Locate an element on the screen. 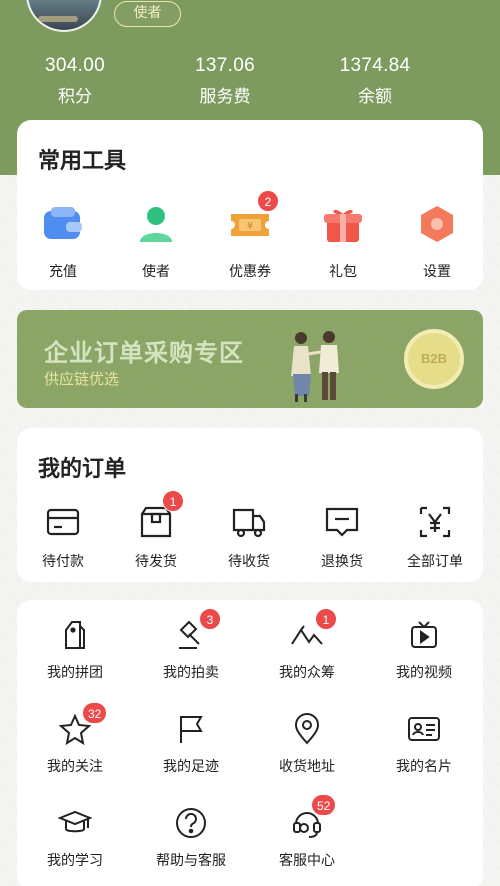  service-help: 帮助与客服 is located at coordinates (191, 838).